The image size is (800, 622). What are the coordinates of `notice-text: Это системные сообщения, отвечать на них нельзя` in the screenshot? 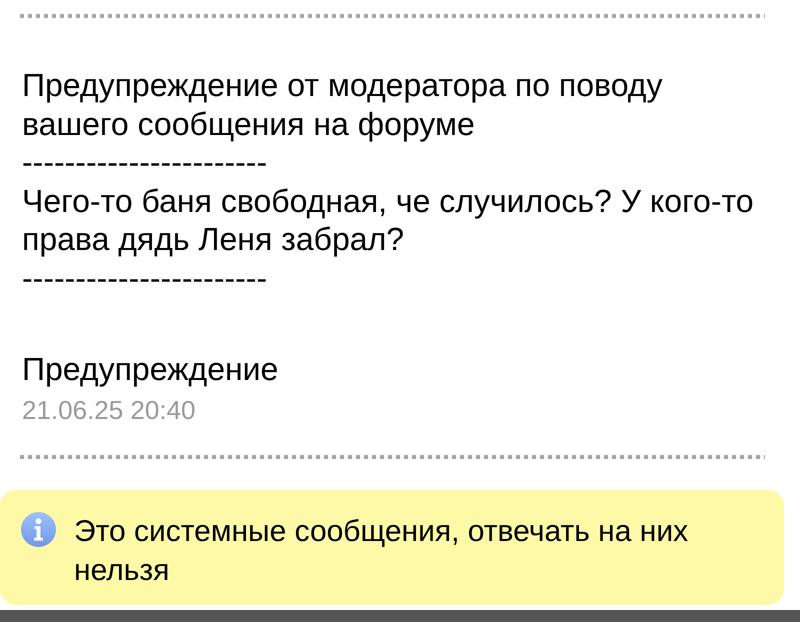 It's located at (382, 551).